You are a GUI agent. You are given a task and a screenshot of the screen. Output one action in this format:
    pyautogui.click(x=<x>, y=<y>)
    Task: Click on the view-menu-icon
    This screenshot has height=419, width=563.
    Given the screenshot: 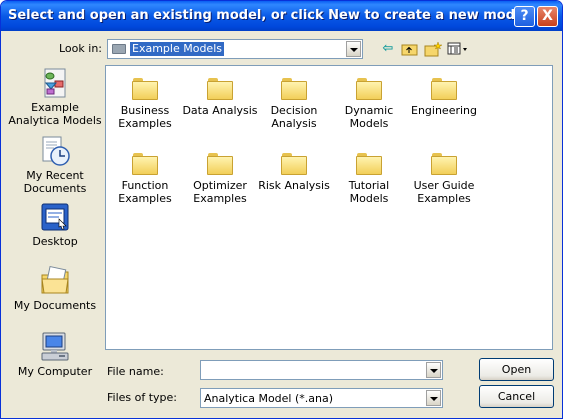 What is the action you would take?
    pyautogui.click(x=459, y=49)
    